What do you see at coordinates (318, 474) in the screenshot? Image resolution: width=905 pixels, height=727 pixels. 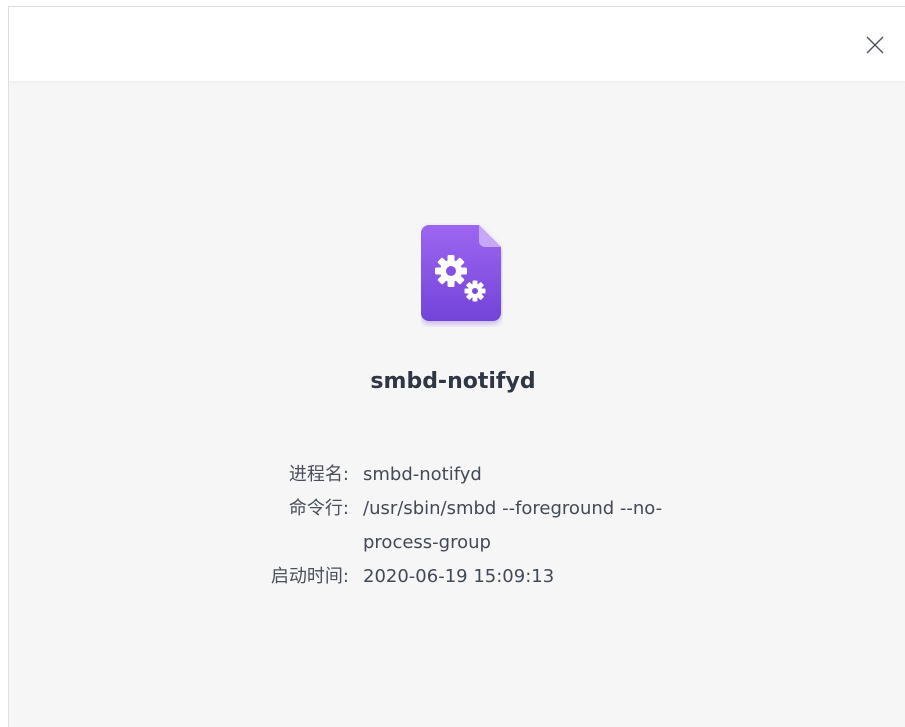 I see `process-name-label: 进程名:` at bounding box center [318, 474].